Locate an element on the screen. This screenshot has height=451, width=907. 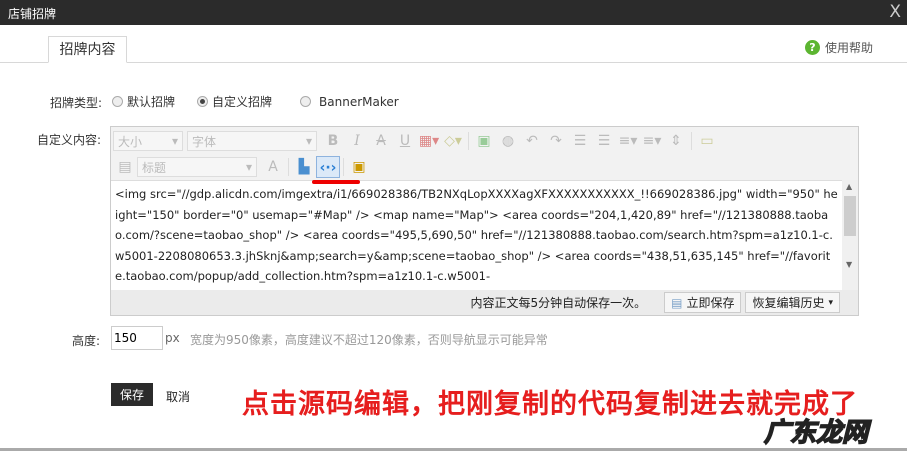
underline-icon: U is located at coordinates (405, 141).